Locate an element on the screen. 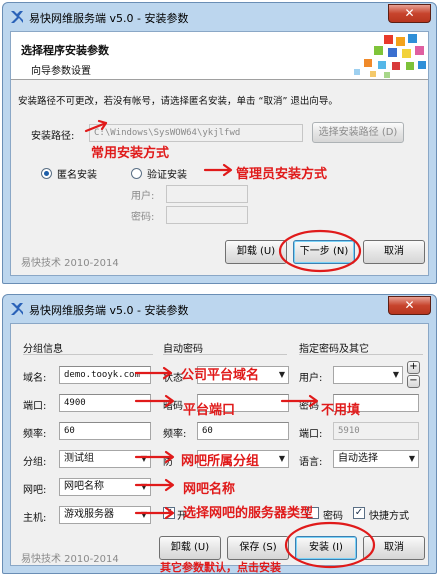 The width and height of the screenshot is (439, 576). circle-install-button is located at coordinates (330, 545).